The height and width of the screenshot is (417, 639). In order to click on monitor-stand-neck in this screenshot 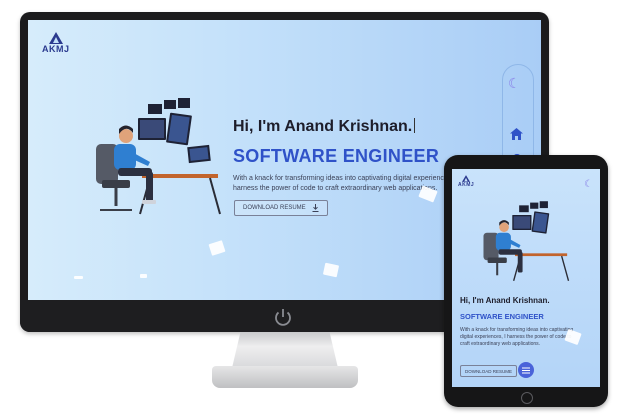, I will do `click(285, 350)`.